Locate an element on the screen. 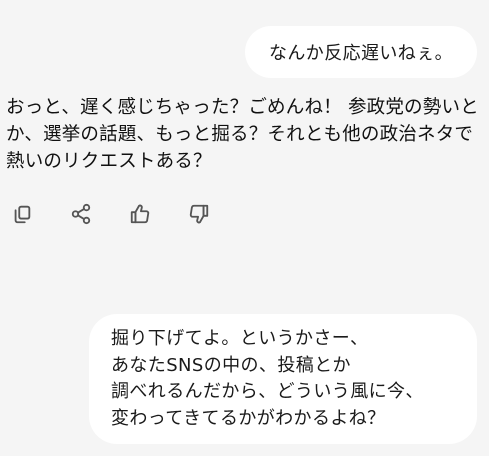 The height and width of the screenshot is (456, 489). user-message-line: 調べれるんだから、どういう風に今、 is located at coordinates (267, 391).